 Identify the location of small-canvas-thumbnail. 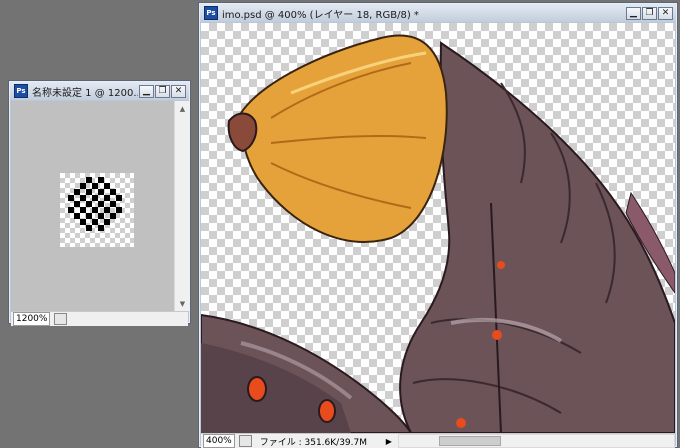
(97, 210).